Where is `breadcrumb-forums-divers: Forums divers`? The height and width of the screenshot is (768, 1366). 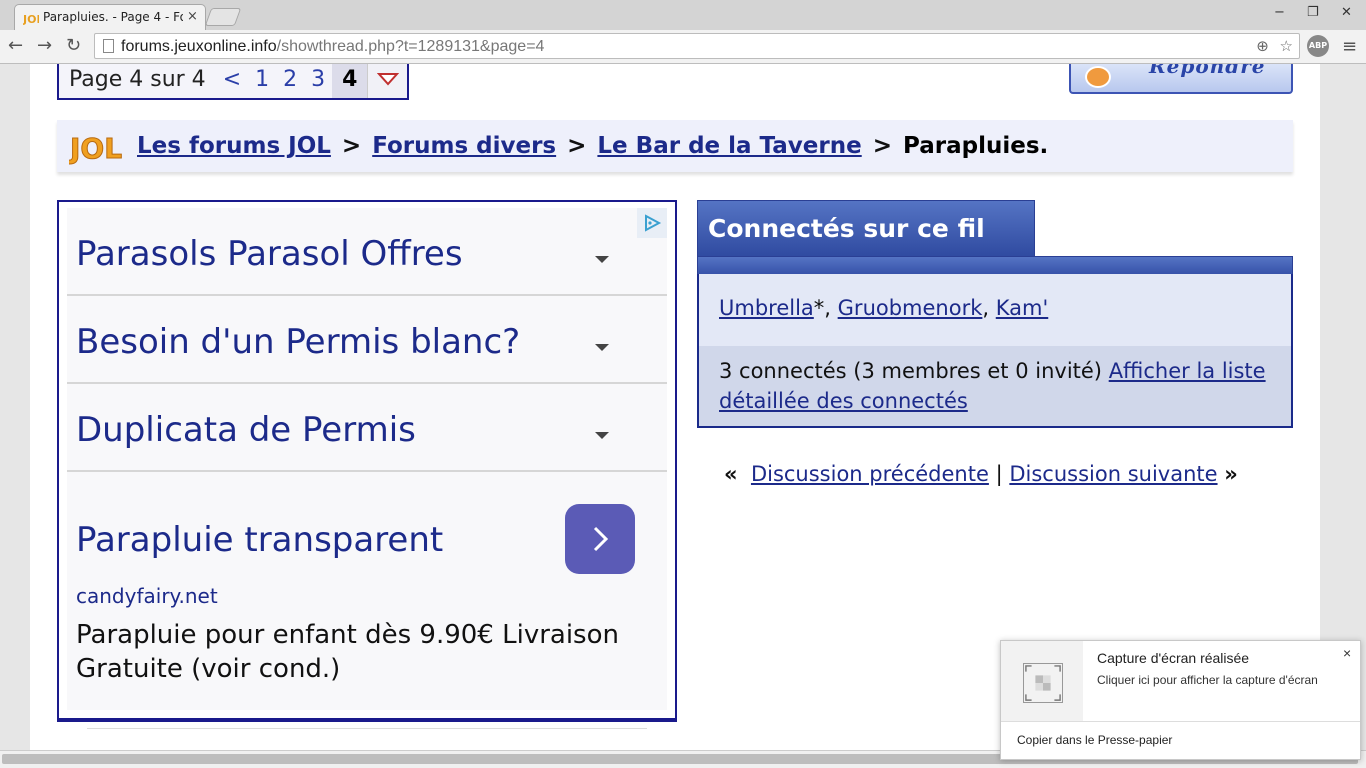
breadcrumb-forums-divers: Forums divers is located at coordinates (464, 146).